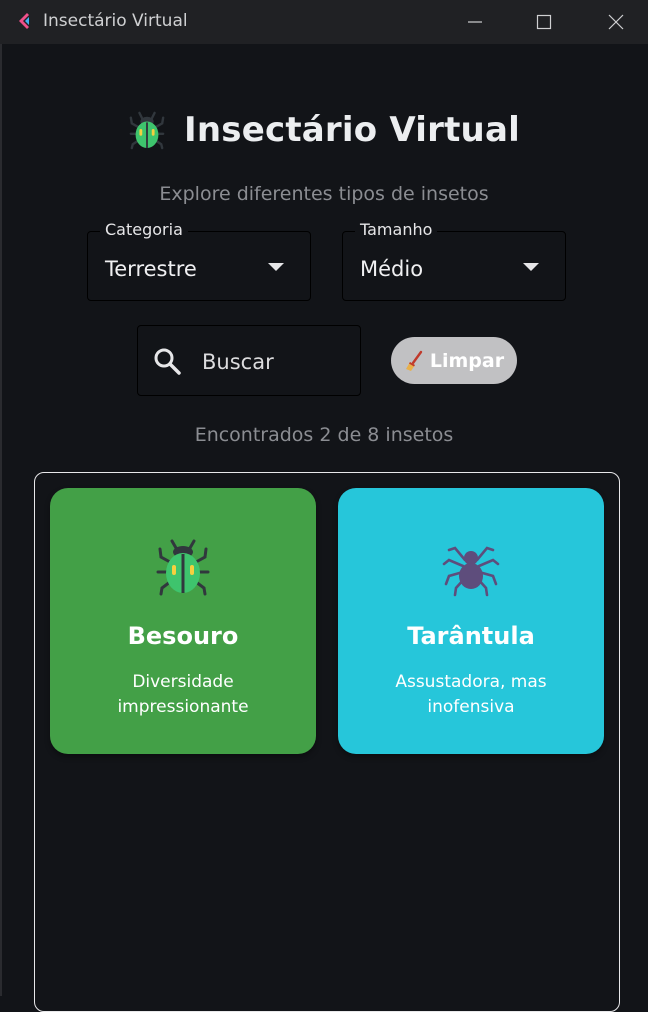 The image size is (648, 1012). I want to click on insect-name: Tarântula, so click(471, 636).